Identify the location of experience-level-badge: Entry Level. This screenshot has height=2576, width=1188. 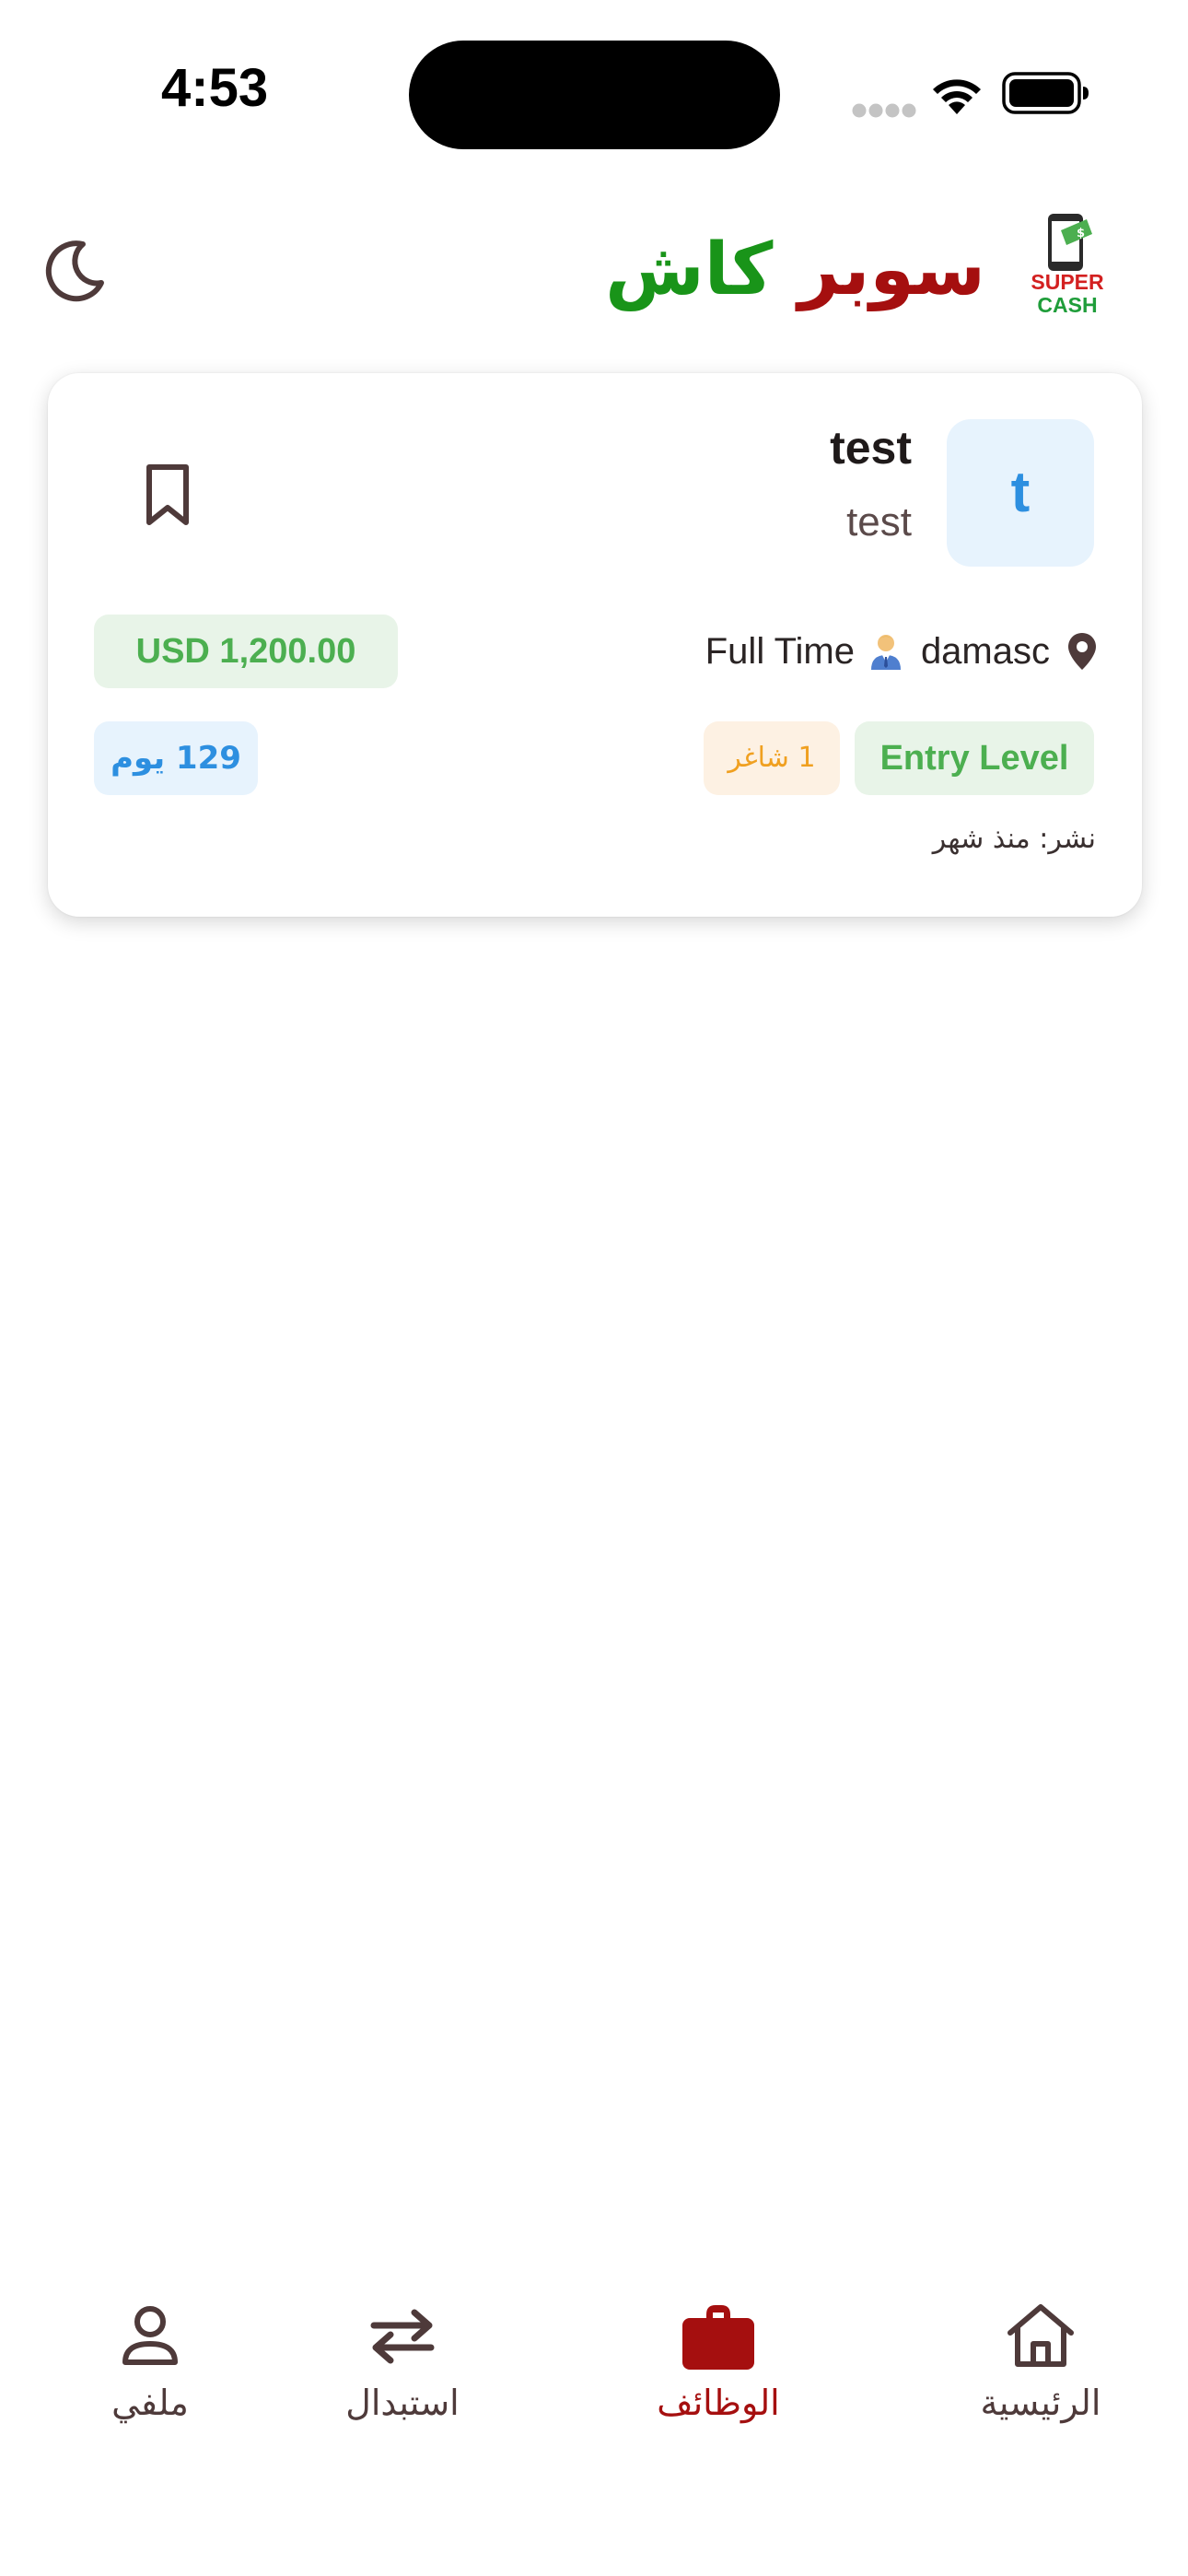
(974, 758).